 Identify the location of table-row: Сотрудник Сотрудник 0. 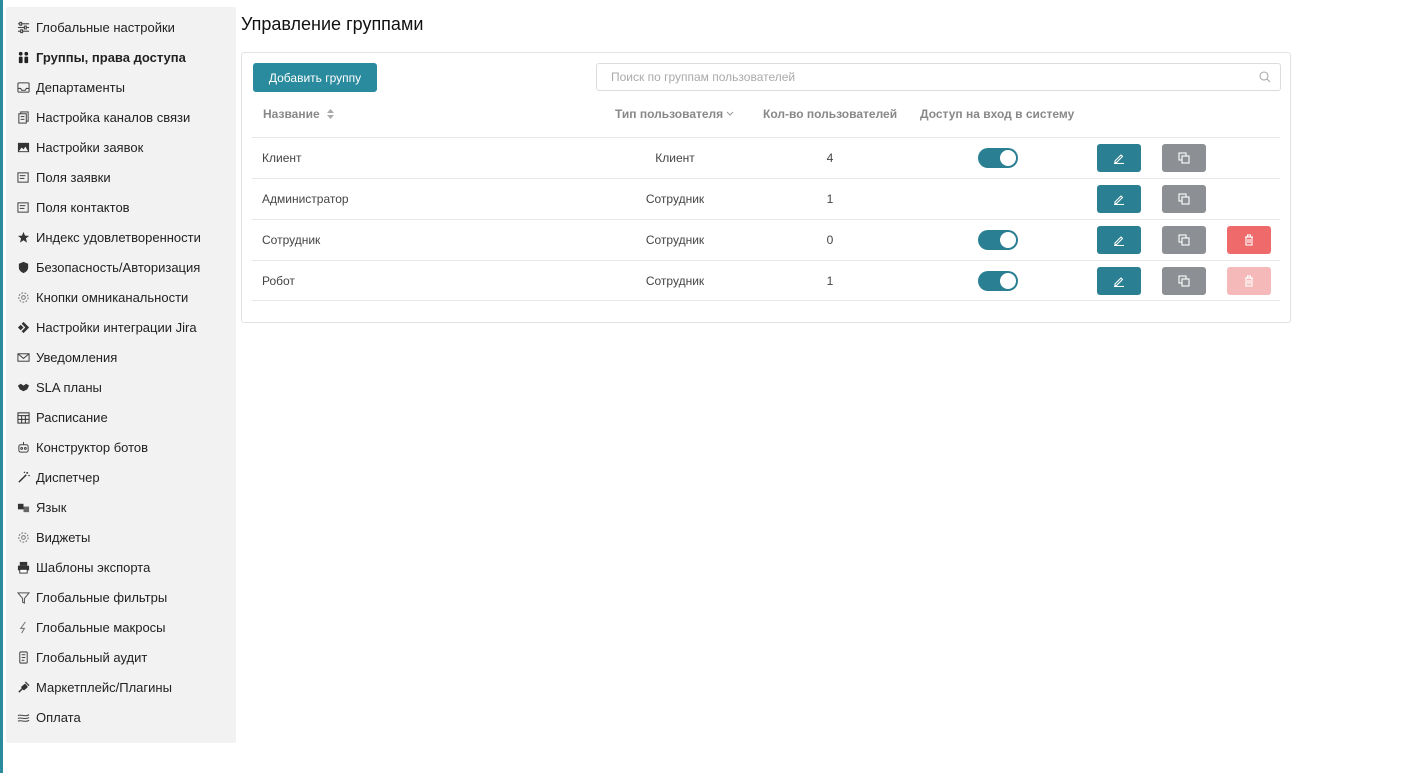
(766, 239).